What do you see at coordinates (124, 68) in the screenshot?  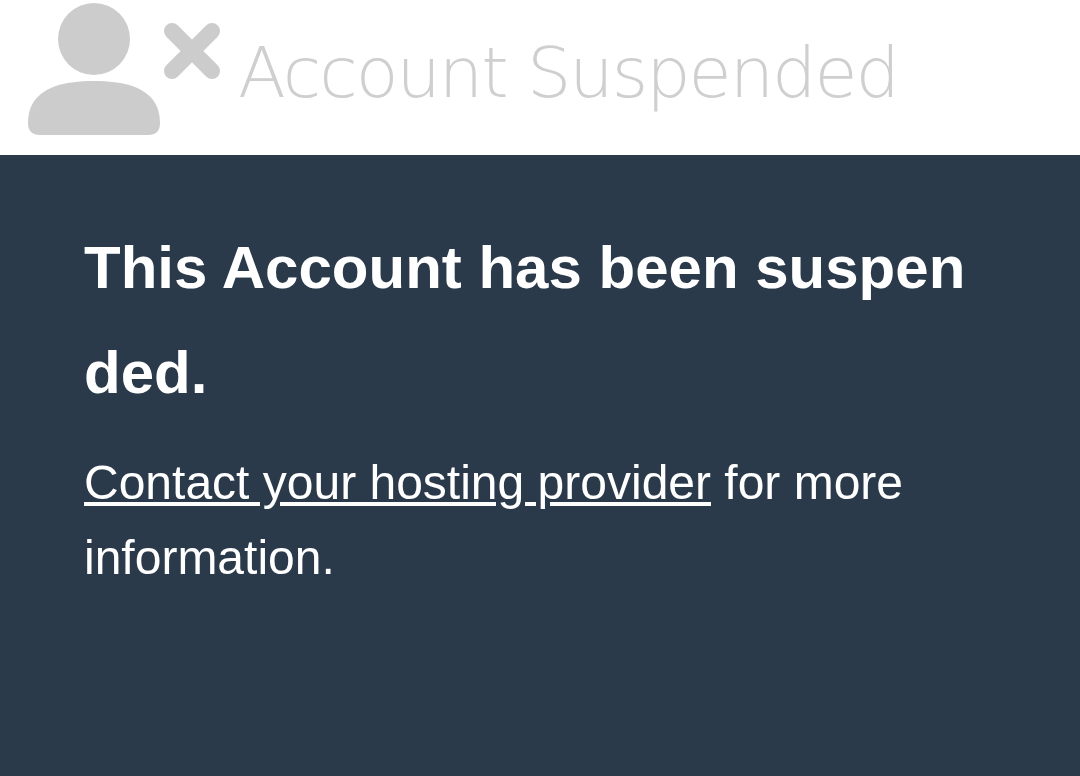 I see `user-removed-icon` at bounding box center [124, 68].